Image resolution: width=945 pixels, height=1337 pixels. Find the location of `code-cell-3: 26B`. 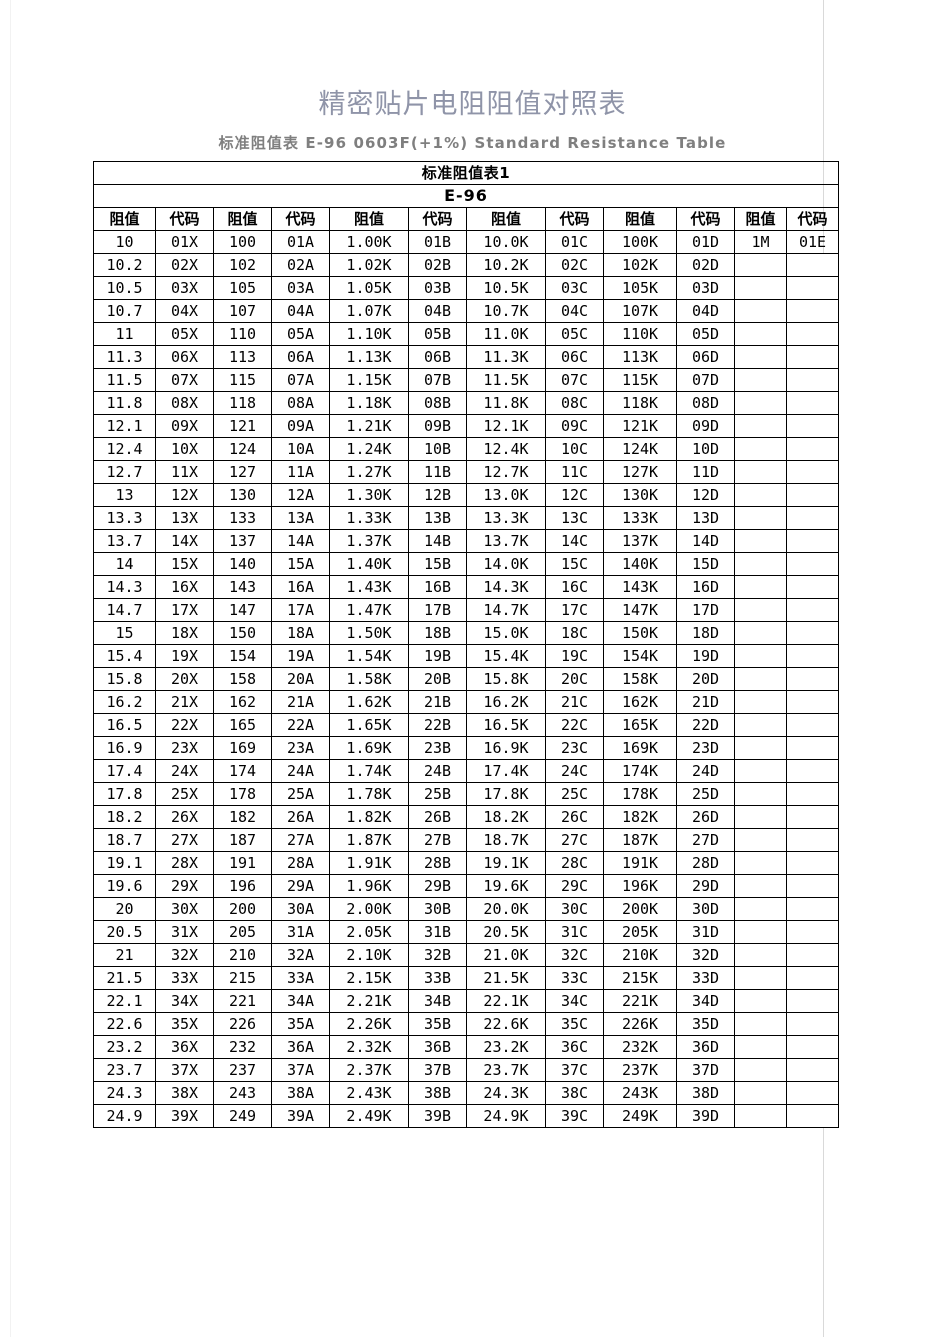

code-cell-3: 26B is located at coordinates (437, 817).